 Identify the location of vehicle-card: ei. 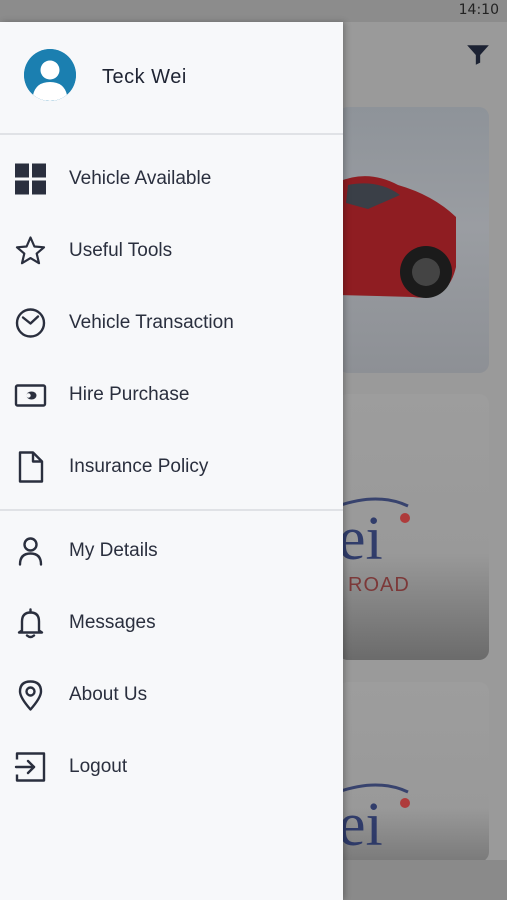
(413, 772).